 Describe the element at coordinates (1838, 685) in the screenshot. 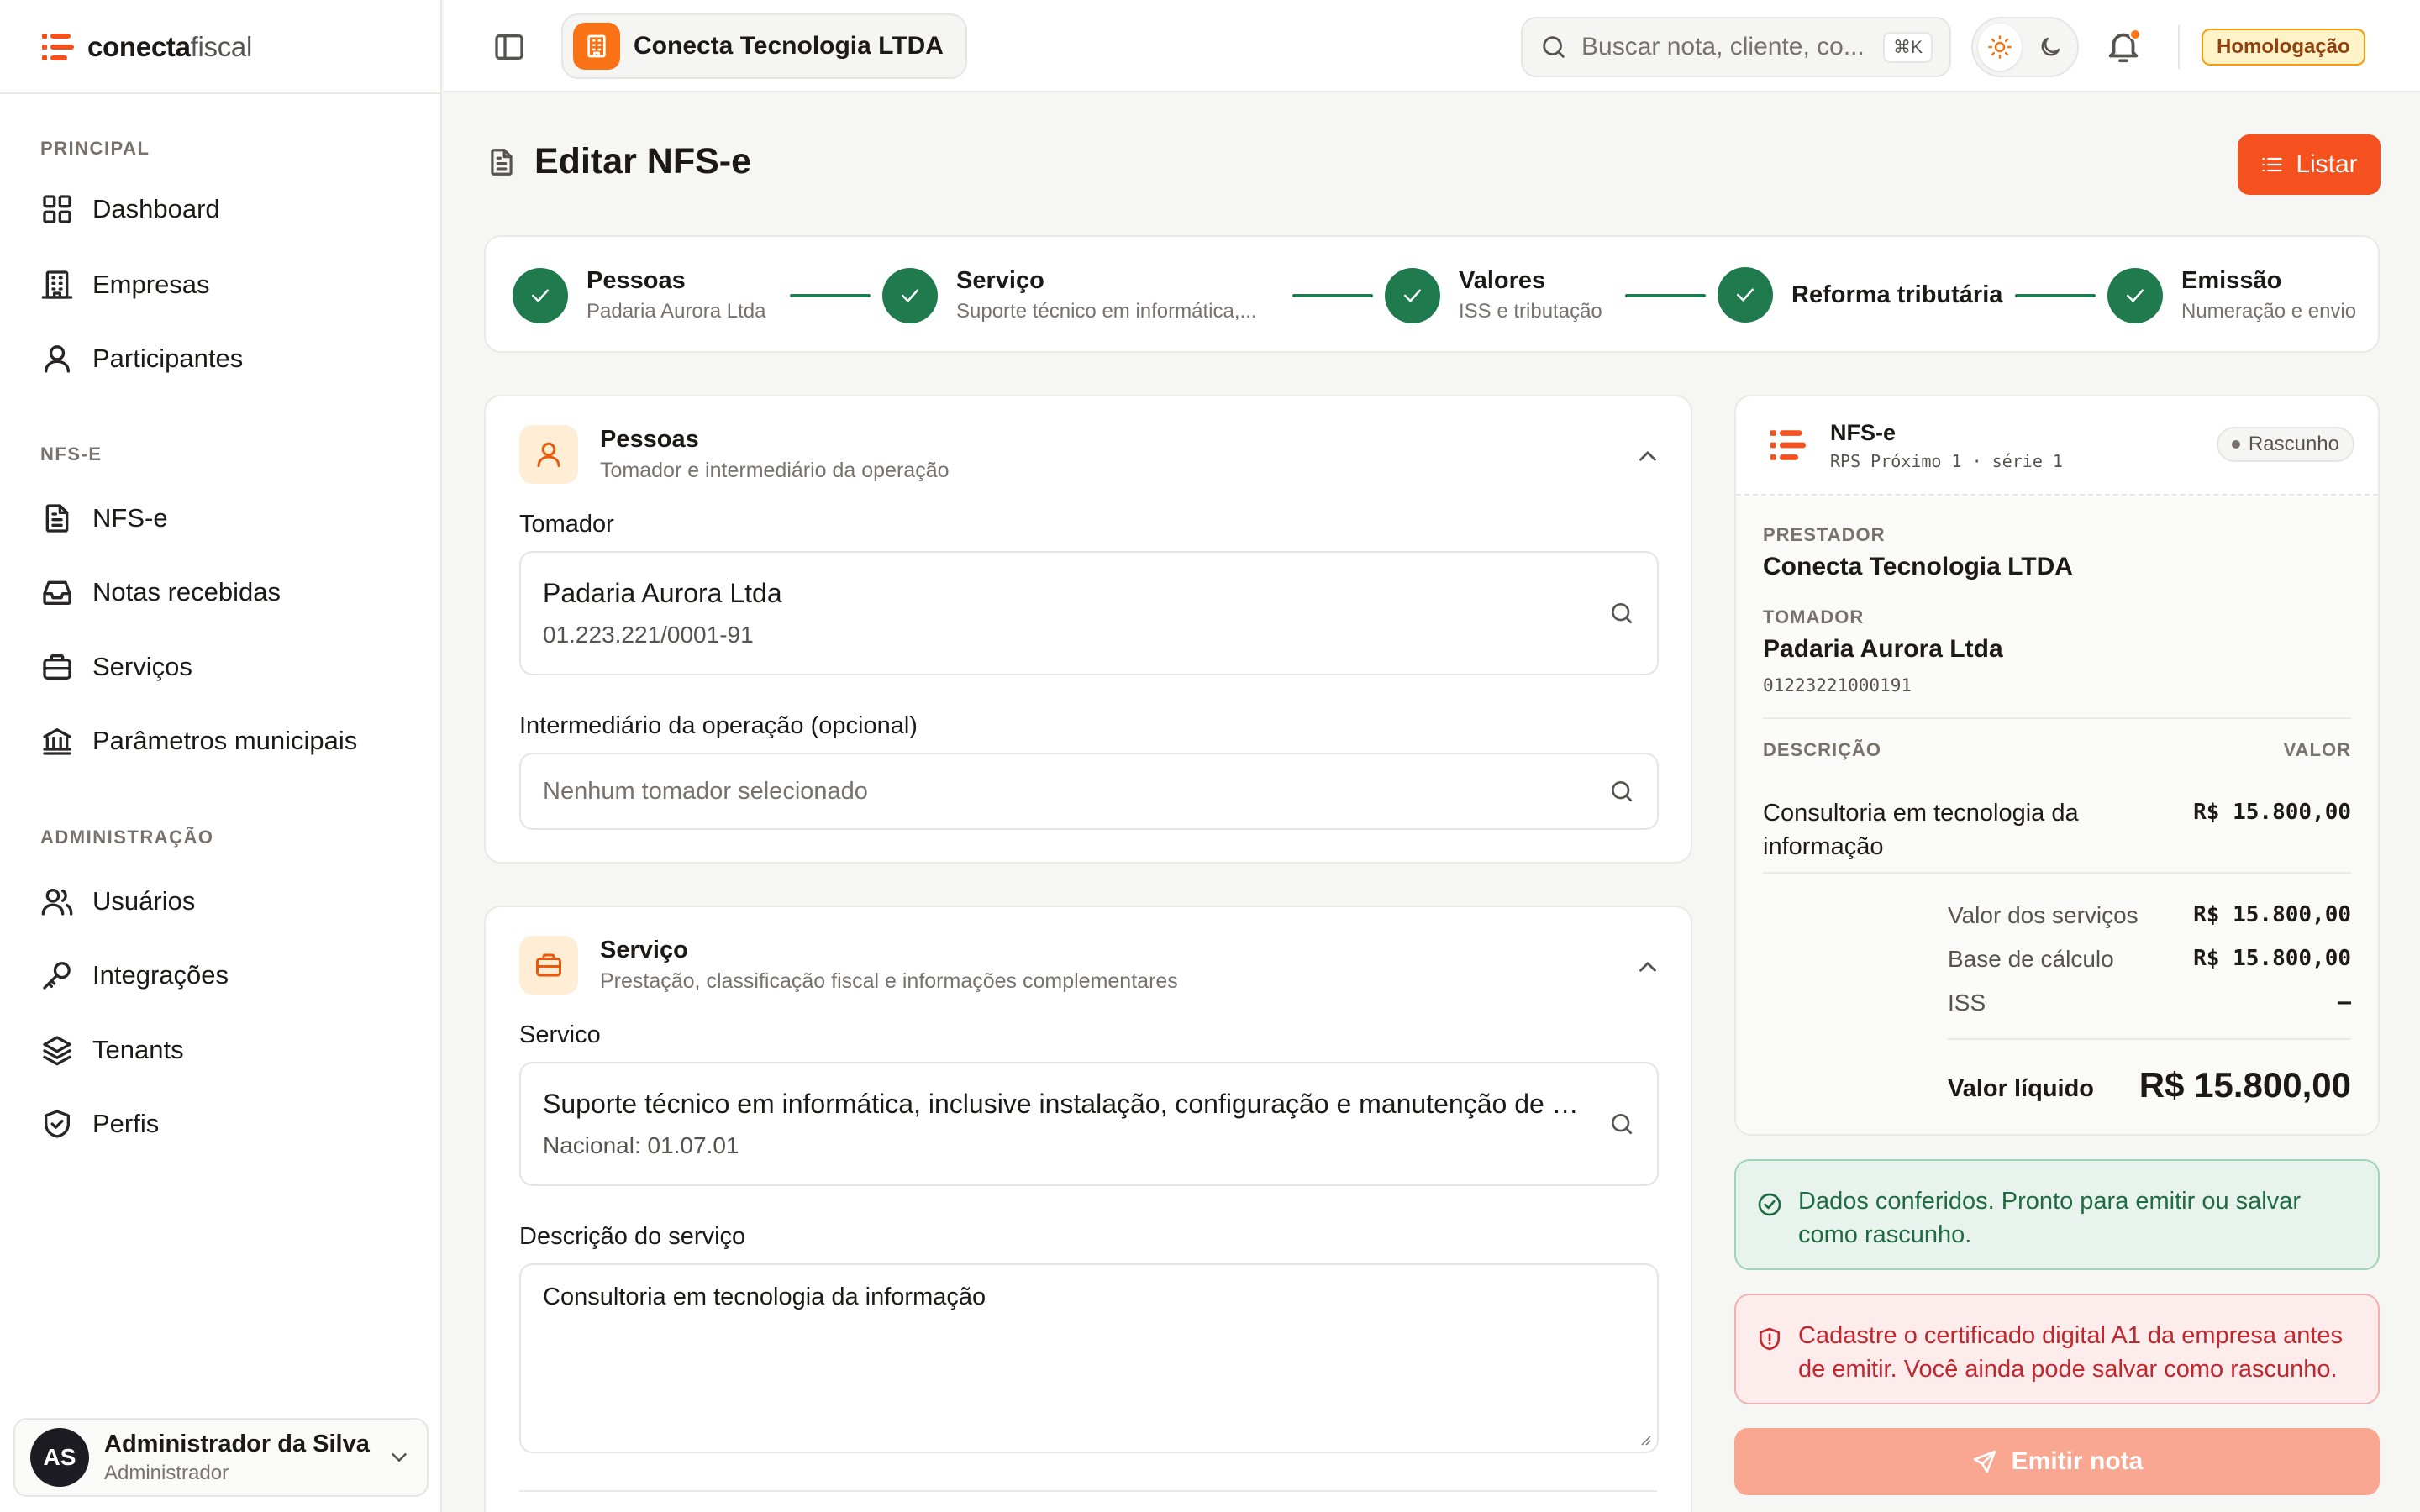

I see `tomador-document: 01223221000191` at that location.